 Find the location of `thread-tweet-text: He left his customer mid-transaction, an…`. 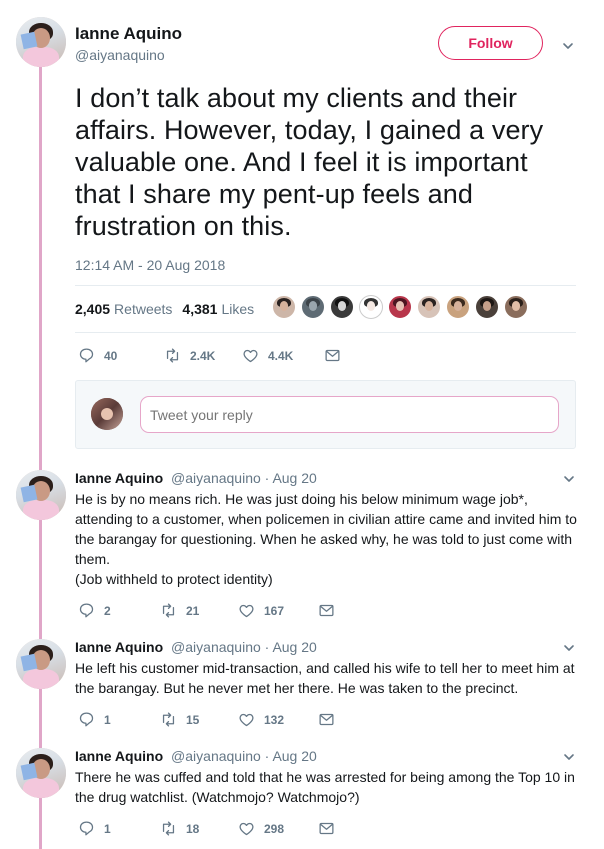

thread-tweet-text: He left his customer mid-transaction, an… is located at coordinates (327, 678).